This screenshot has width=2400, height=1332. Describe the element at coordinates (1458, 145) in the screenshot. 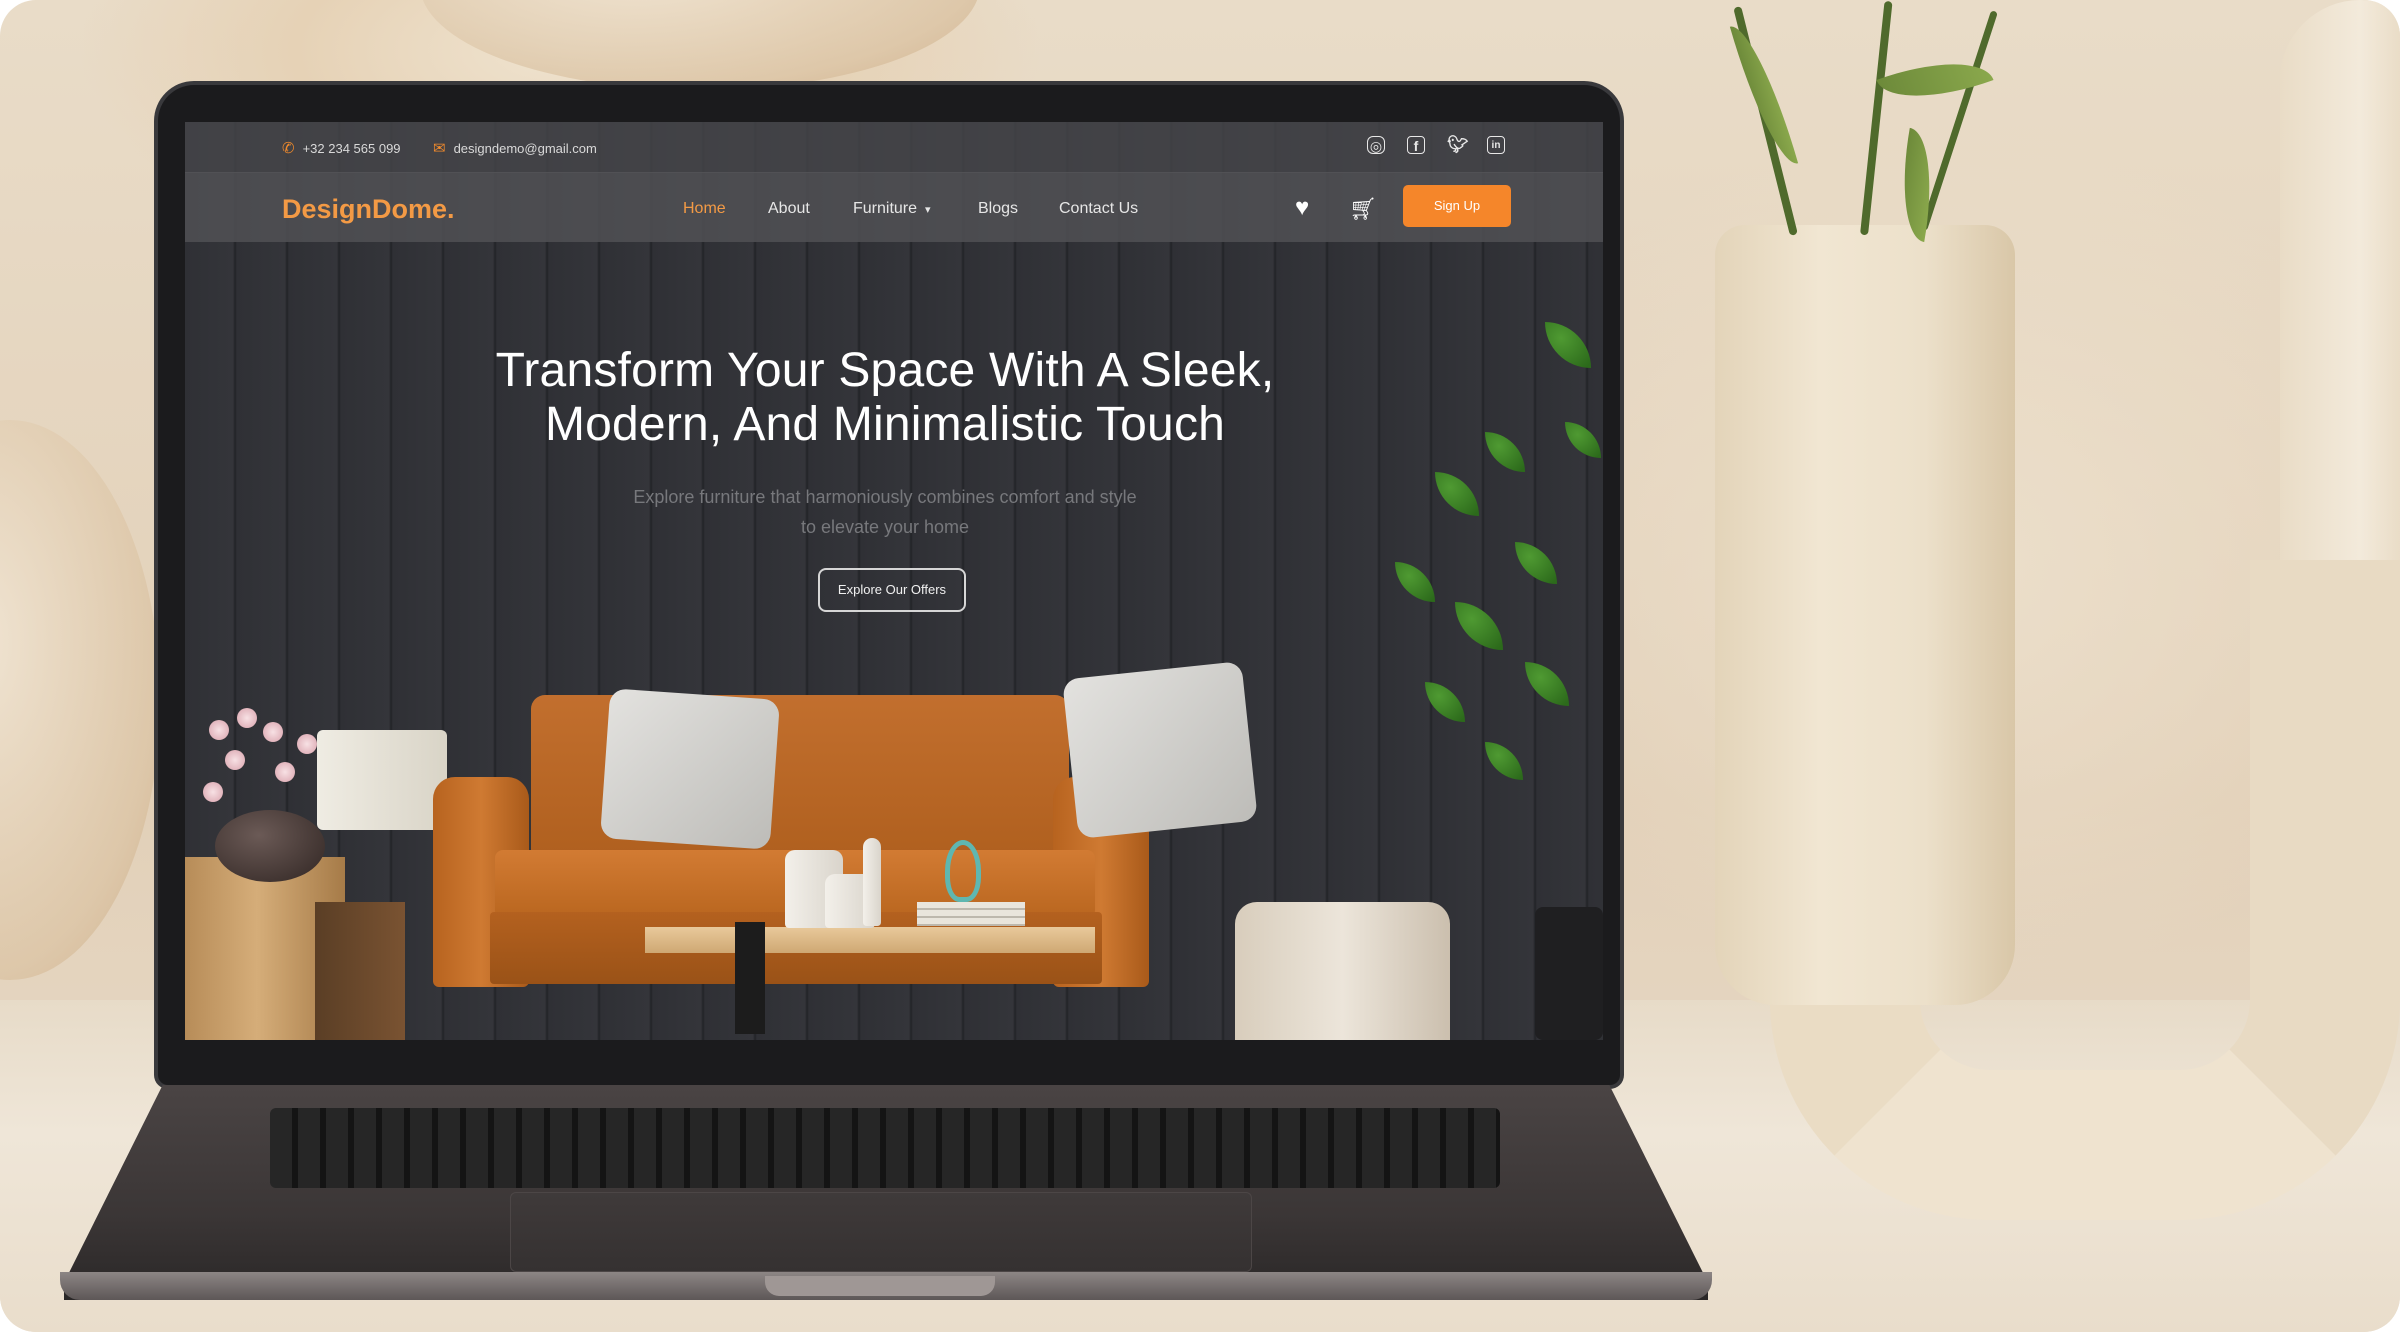

I see `twitter-icon: 🐦︎` at that location.